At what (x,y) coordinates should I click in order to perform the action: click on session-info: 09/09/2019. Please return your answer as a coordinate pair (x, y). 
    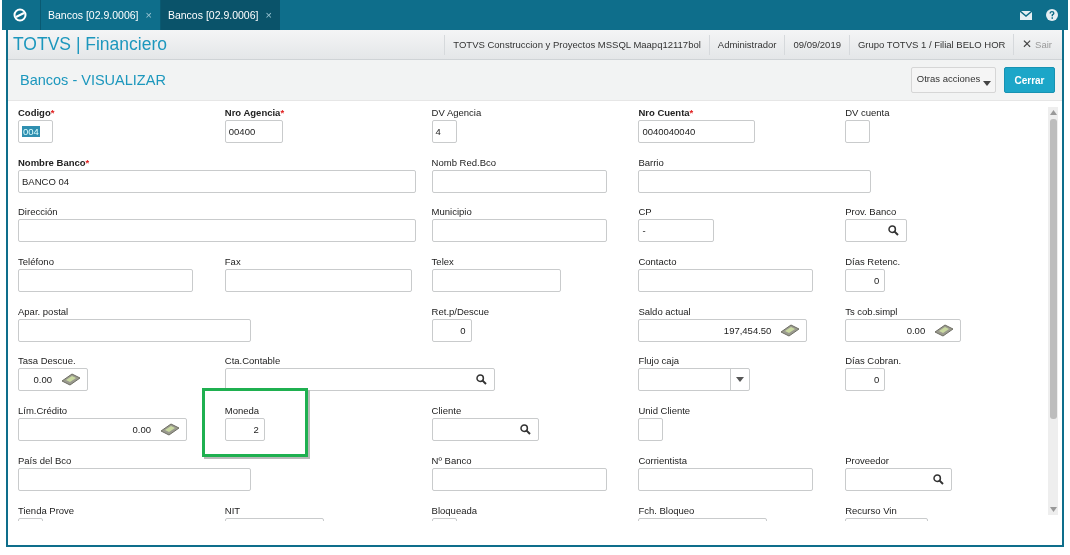
    Looking at the image, I should click on (816, 44).